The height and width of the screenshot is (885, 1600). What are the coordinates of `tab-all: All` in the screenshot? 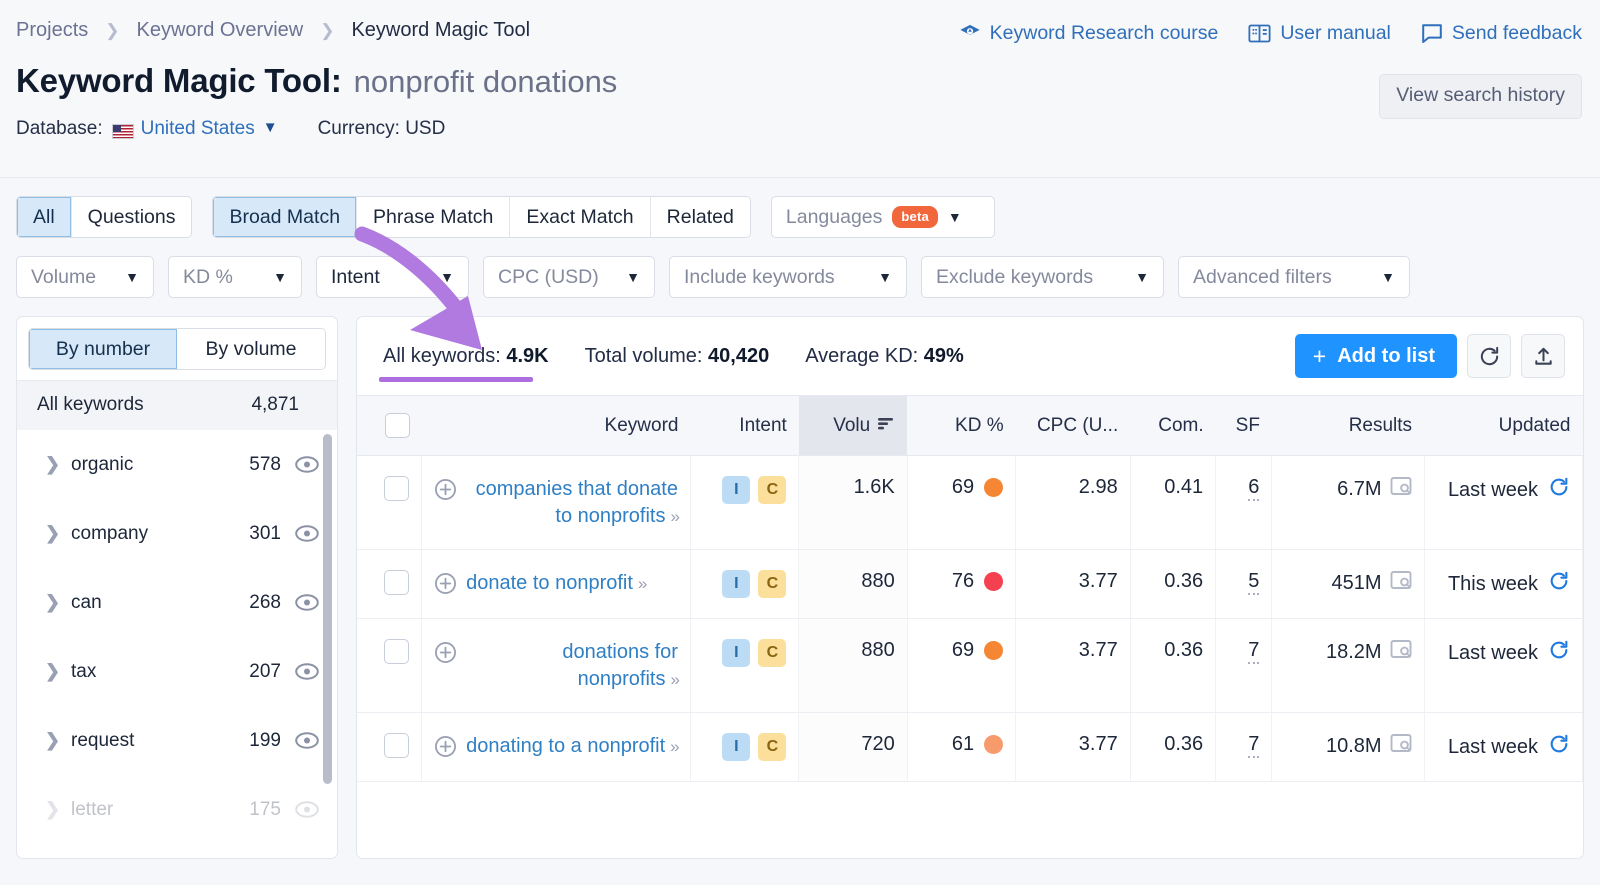 It's located at (44, 217).